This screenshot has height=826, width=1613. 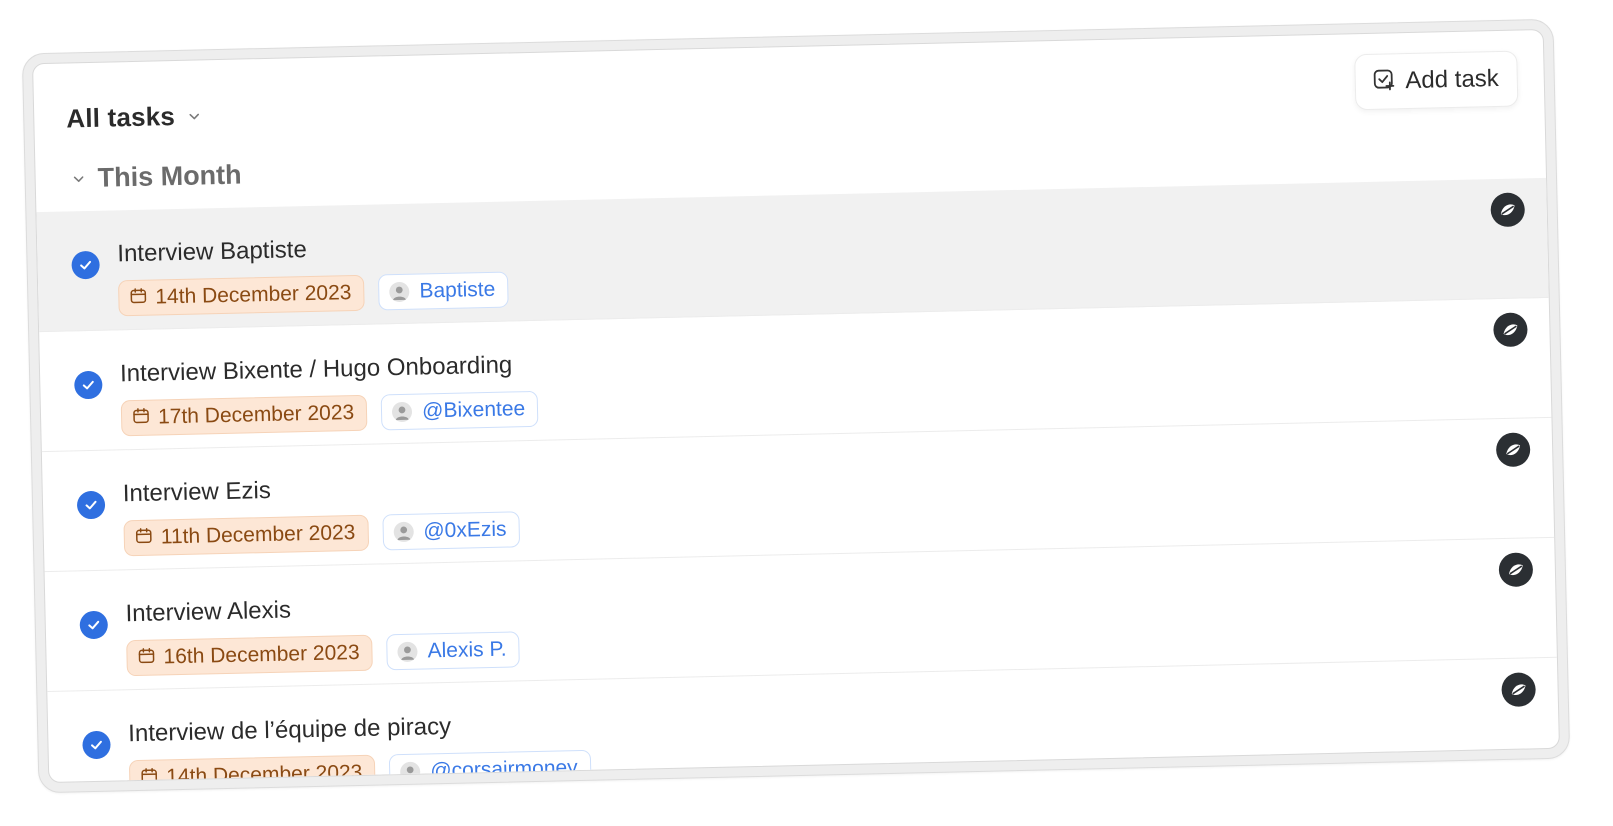 I want to click on task-meta: 17th December 2023 @Bixentee, so click(x=329, y=413).